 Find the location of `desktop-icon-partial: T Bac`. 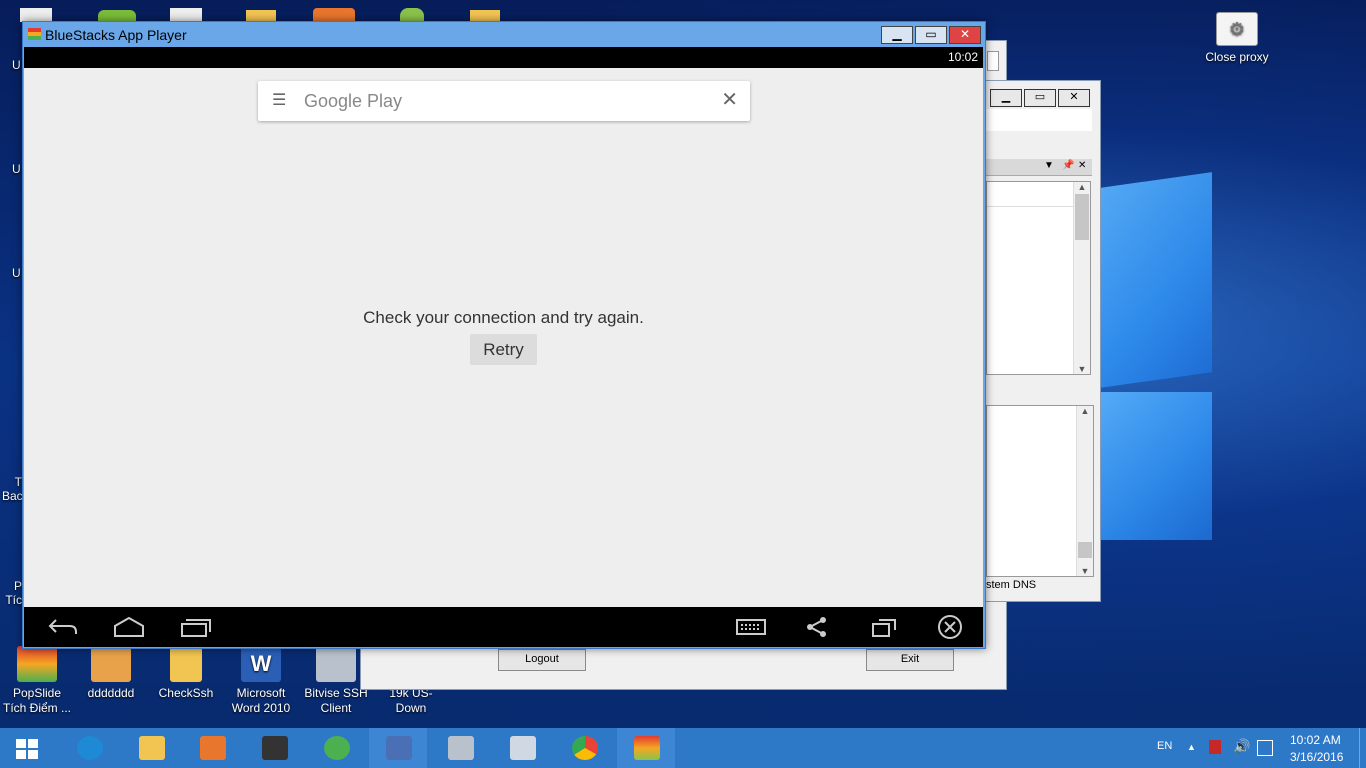

desktop-icon-partial: T Bac is located at coordinates (12, 489).